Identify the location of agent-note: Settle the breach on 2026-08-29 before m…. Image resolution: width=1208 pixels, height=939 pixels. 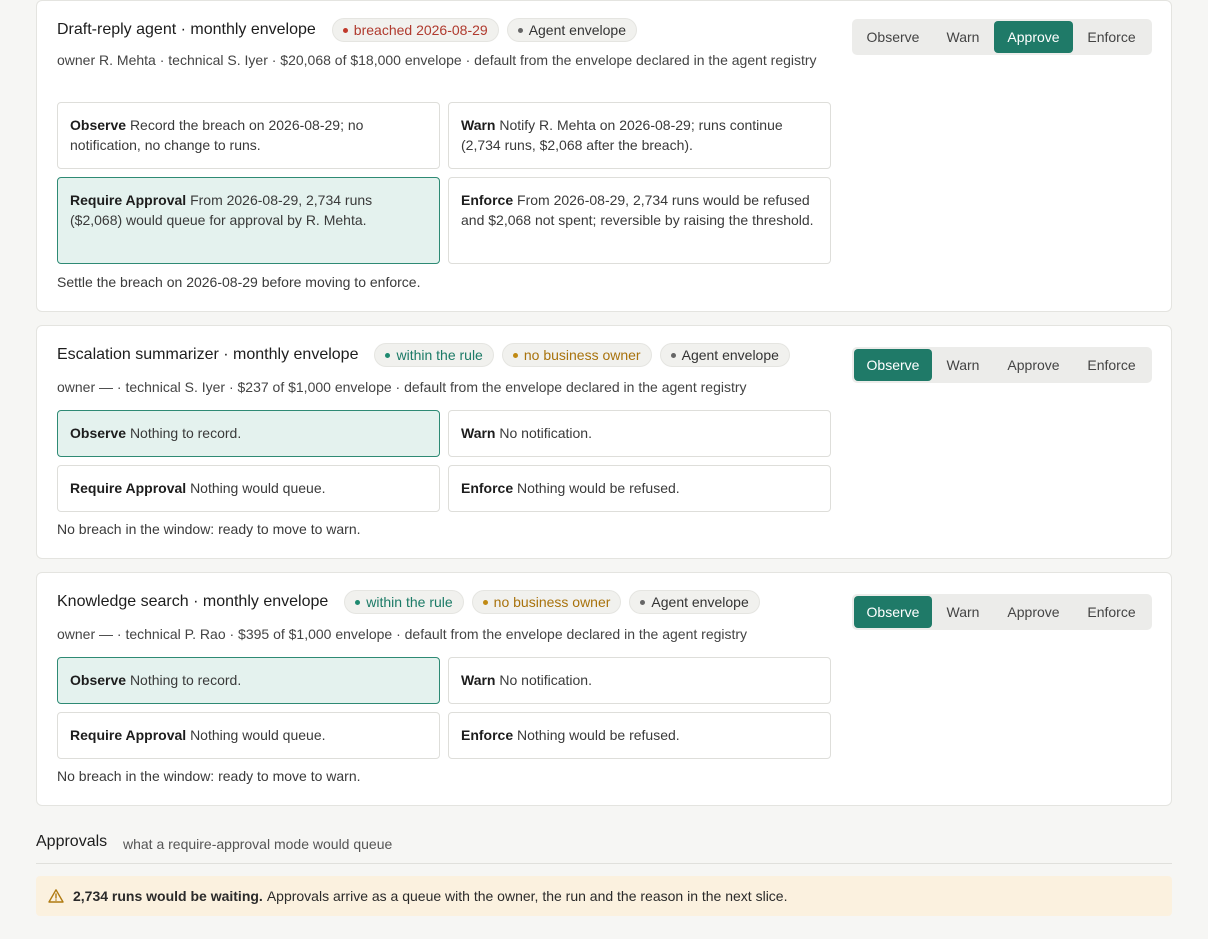
(239, 282).